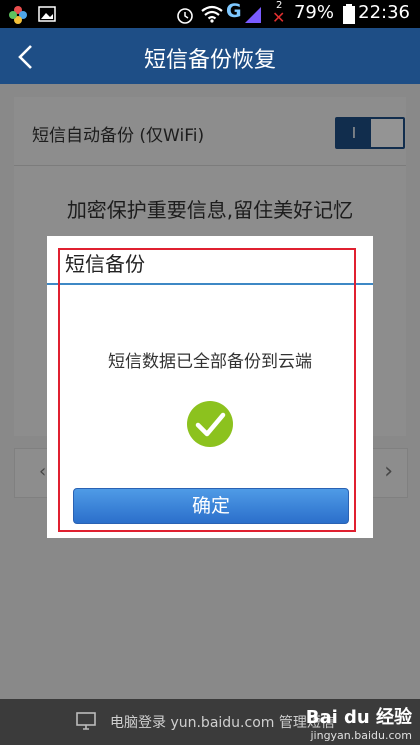  Describe the element at coordinates (313, 12) in the screenshot. I see `battery-percent: 79%` at that location.